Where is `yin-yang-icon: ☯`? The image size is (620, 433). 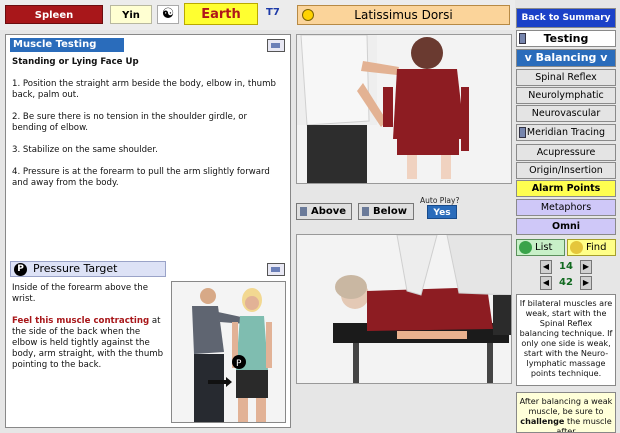
yin-yang-icon: ☯ is located at coordinates (168, 14).